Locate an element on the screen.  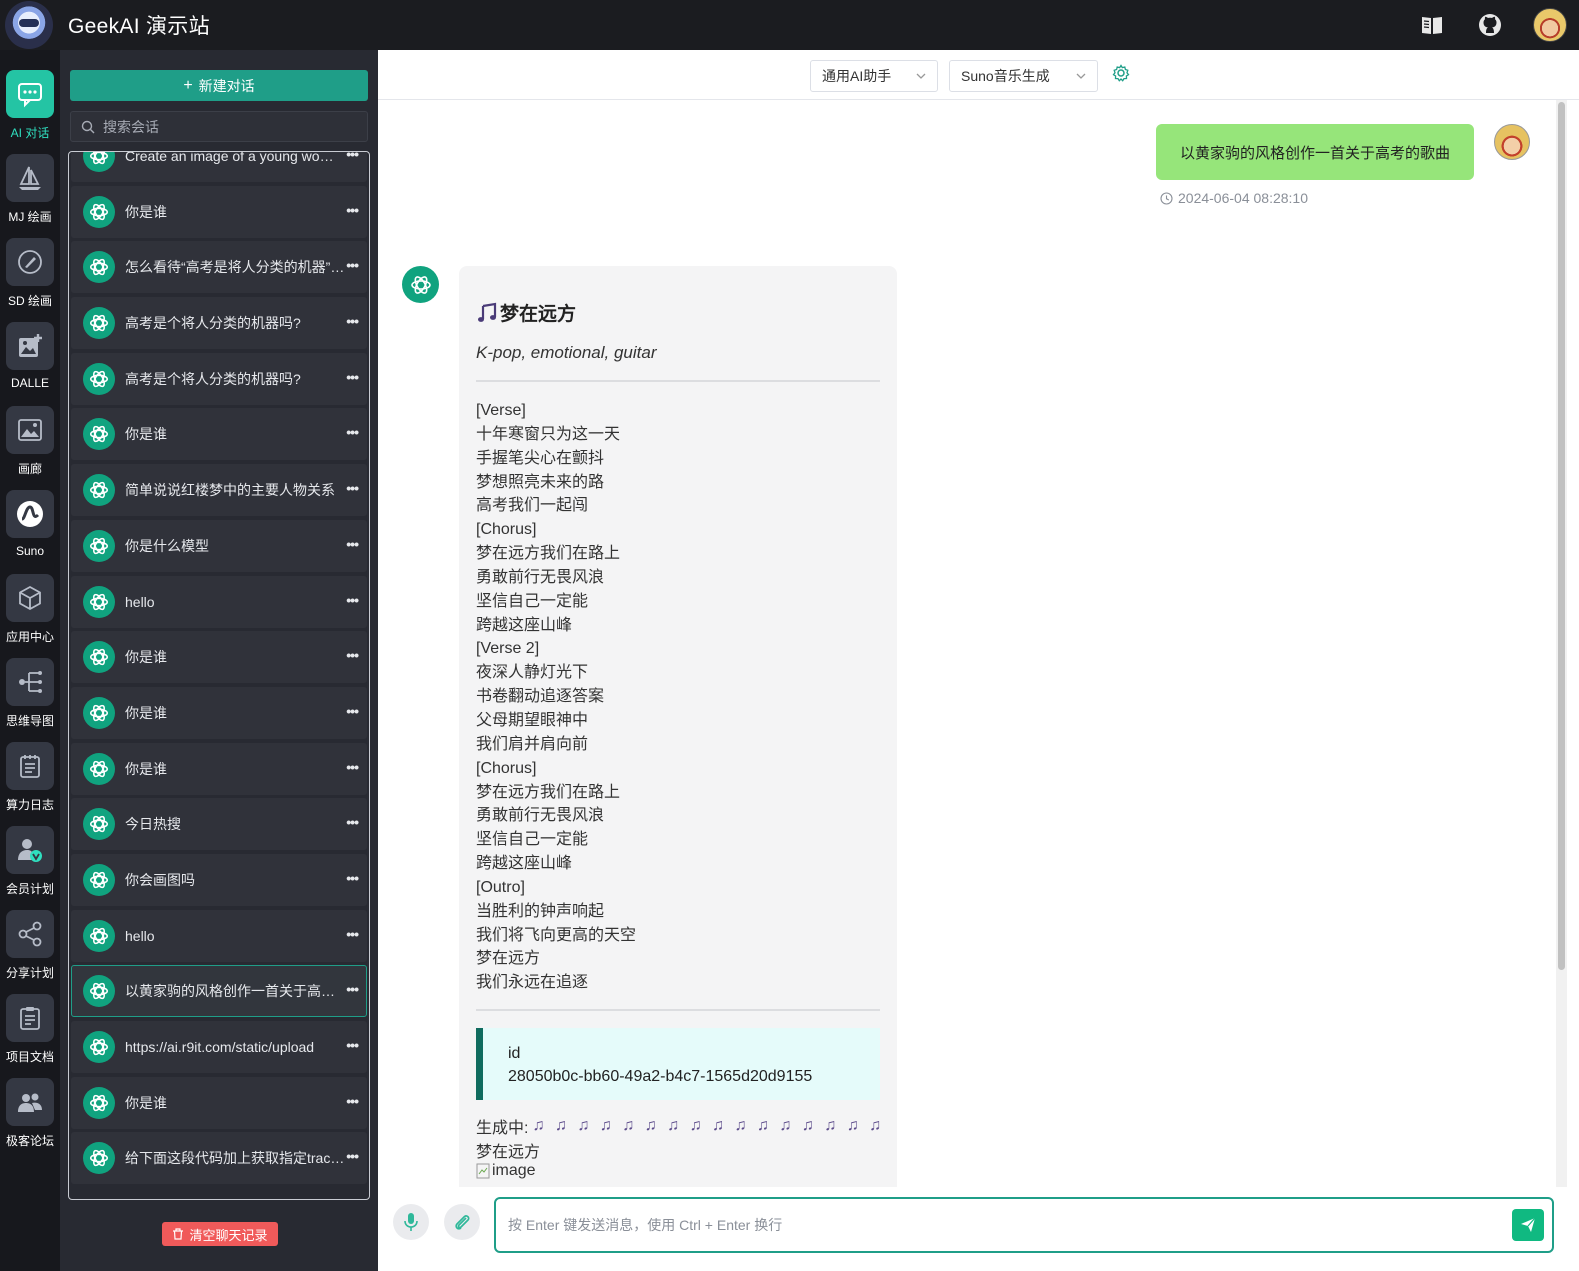
nav-docs: 项目文档 is located at coordinates (30, 1029).